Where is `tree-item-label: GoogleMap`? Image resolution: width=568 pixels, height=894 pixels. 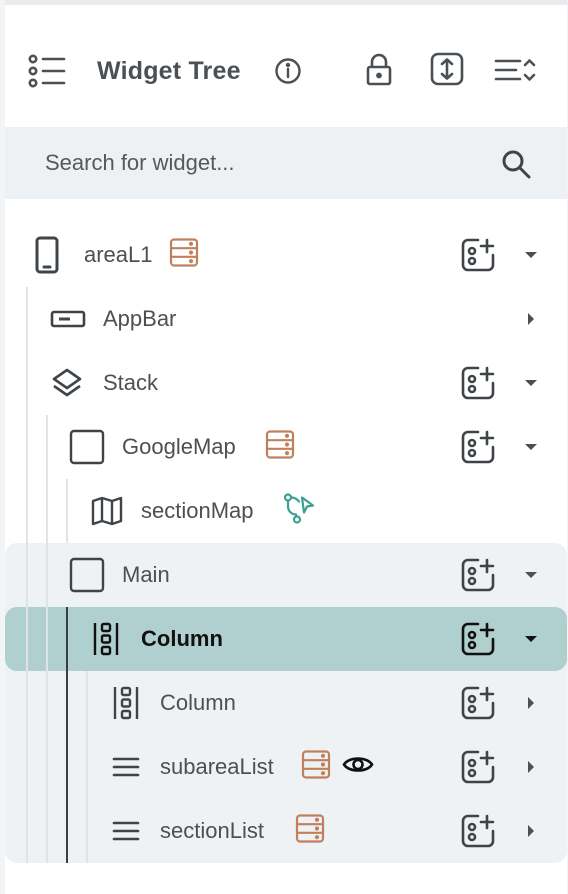 tree-item-label: GoogleMap is located at coordinates (179, 446).